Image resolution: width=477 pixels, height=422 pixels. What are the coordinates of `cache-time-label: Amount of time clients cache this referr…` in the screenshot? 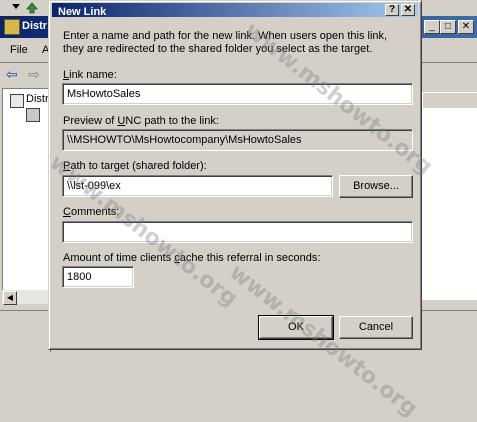 It's located at (192, 258).